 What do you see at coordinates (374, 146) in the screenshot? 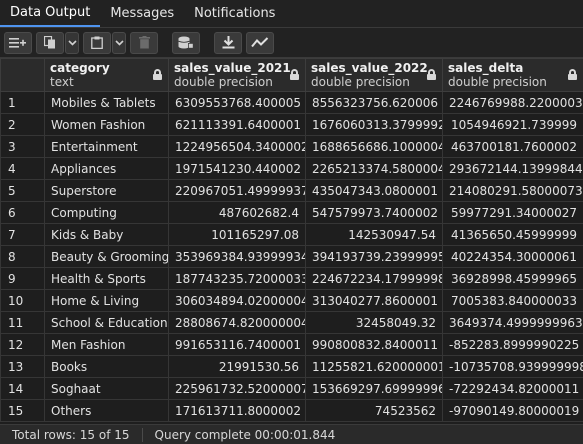
I see `sales-value-2022-cell: 1688656686.1000004` at bounding box center [374, 146].